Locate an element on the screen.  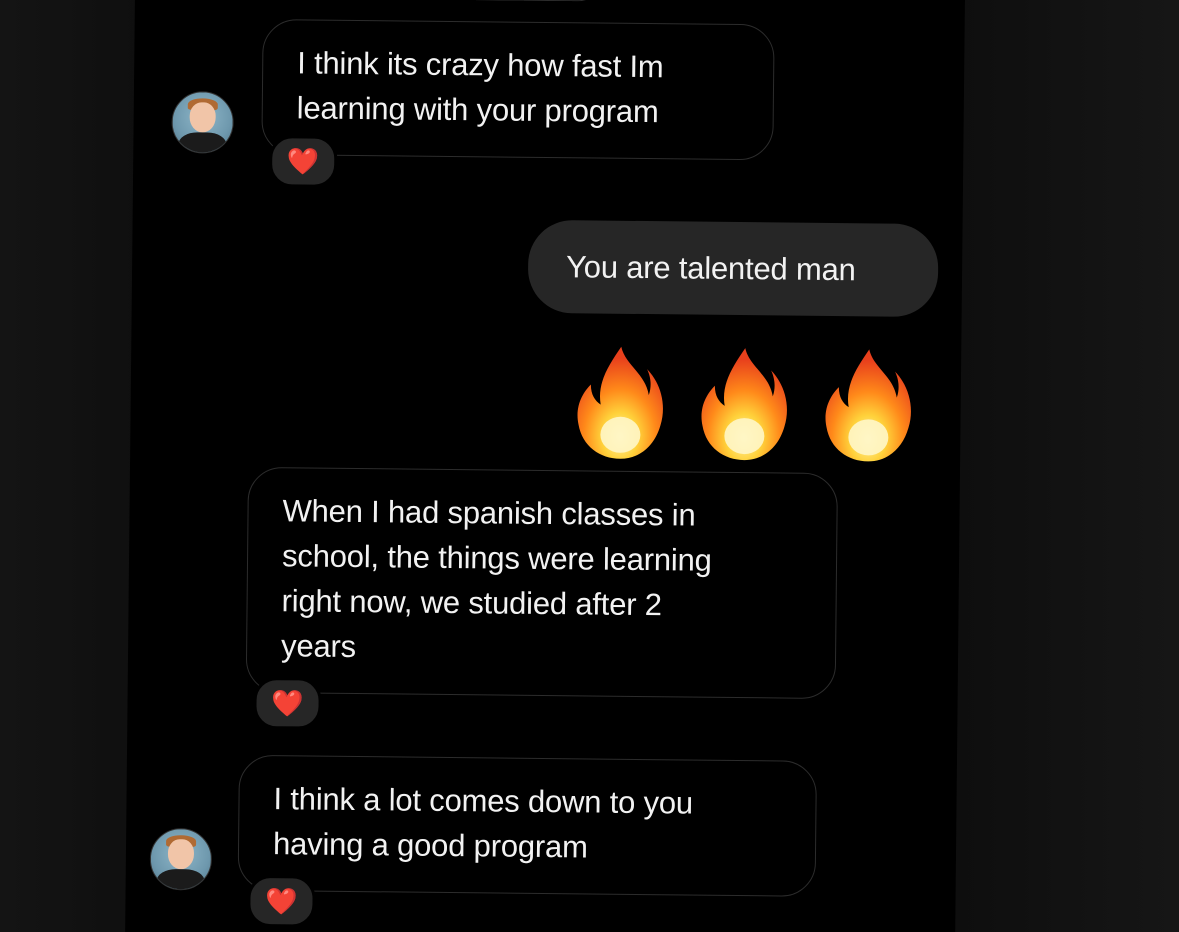
previous-message-edge is located at coordinates (456, 1).